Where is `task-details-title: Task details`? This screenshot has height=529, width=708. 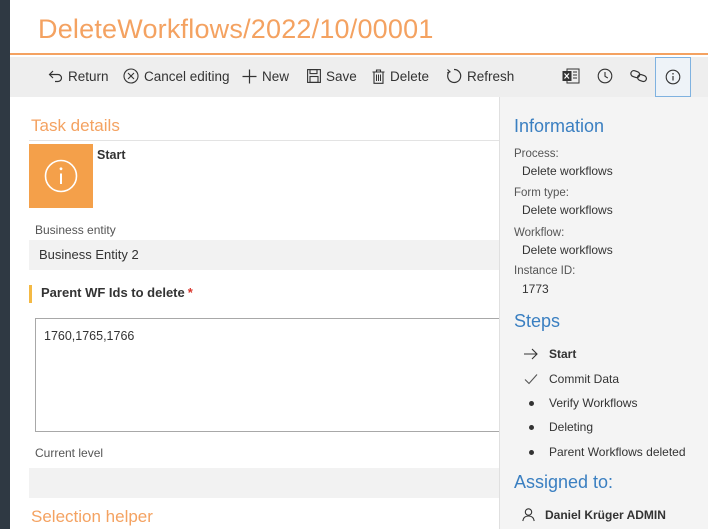
task-details-title: Task details is located at coordinates (75, 125).